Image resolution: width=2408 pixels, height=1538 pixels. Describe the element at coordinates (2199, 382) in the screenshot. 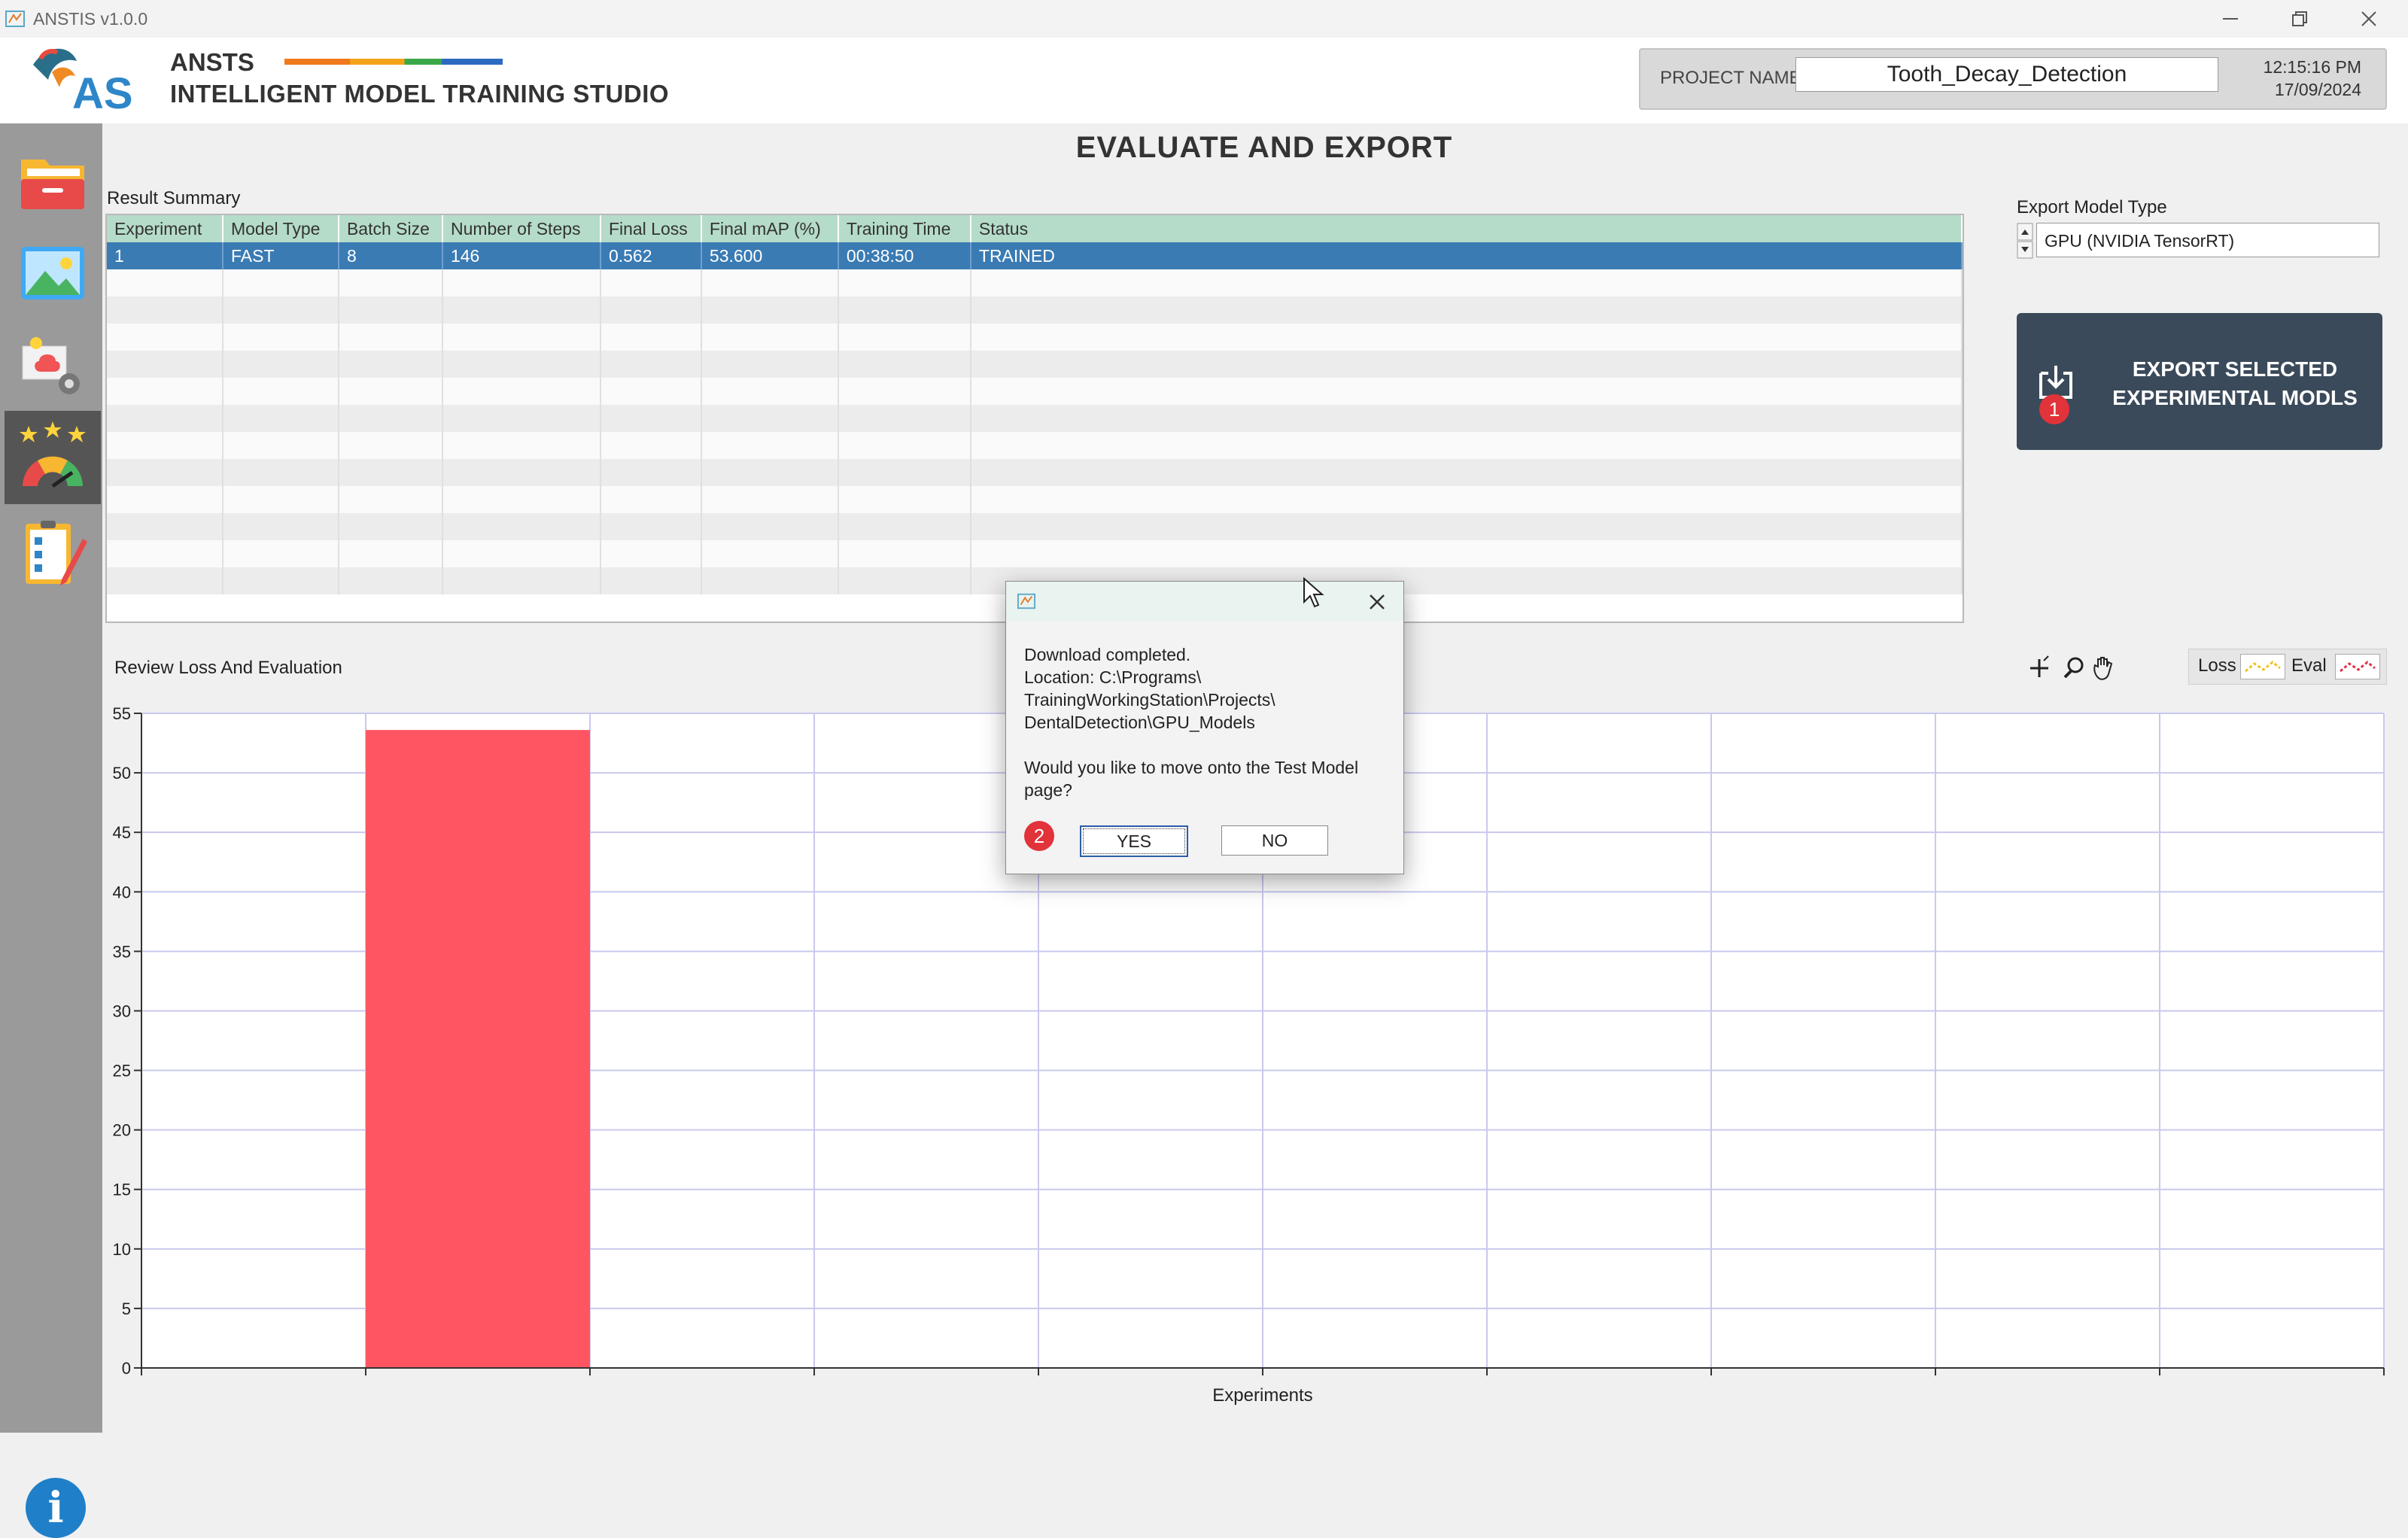

I see `export-selected-models-button: 1 EXPORT SELECTED EXPERIMENTAL MODLS` at that location.